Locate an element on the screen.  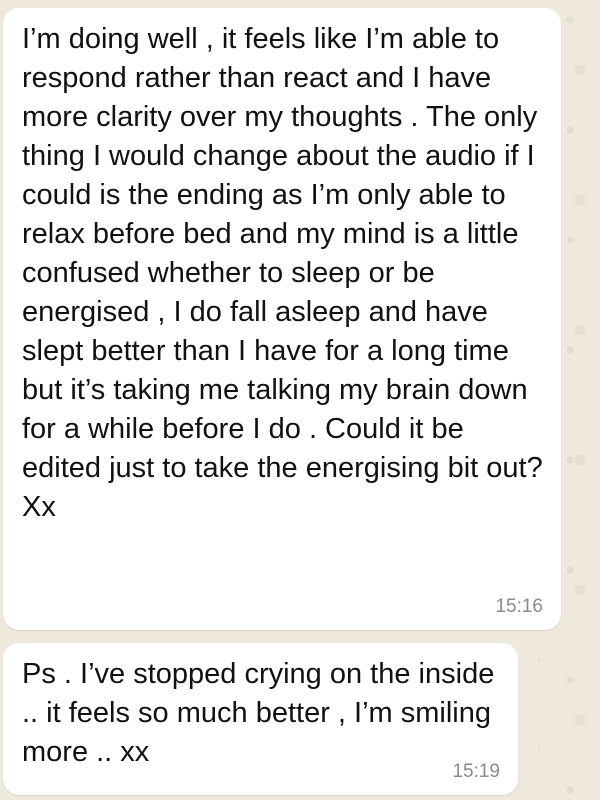
message-timestamp: 15:19 is located at coordinates (476, 771).